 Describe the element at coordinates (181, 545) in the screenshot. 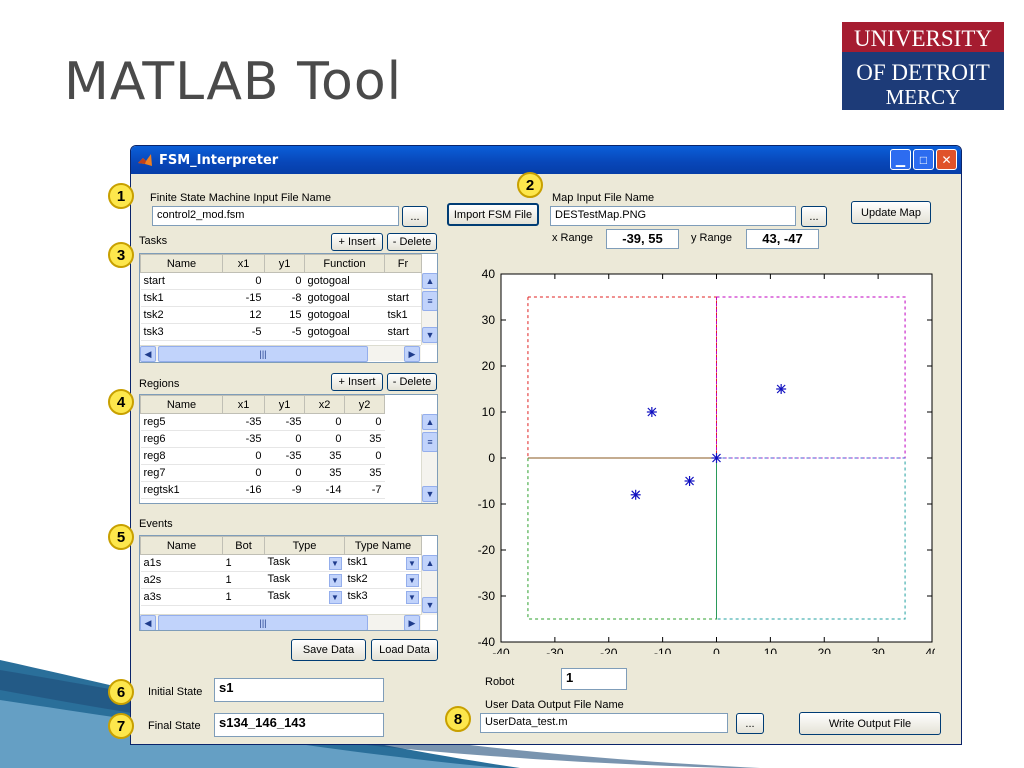

I see `events-col-name: Name` at that location.